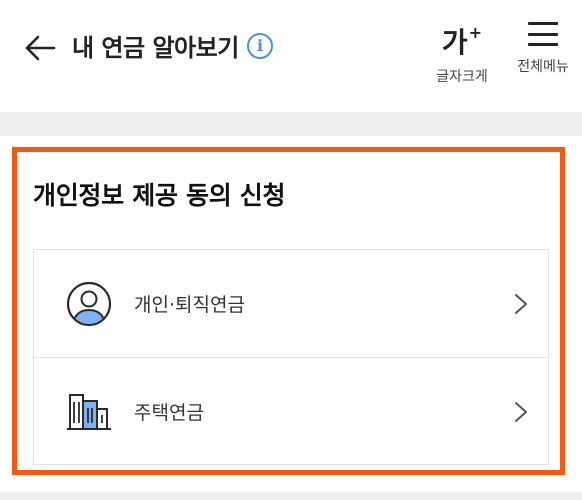 This screenshot has width=582, height=500. I want to click on font-size-button: 가+ 글자크게, so click(462, 51).